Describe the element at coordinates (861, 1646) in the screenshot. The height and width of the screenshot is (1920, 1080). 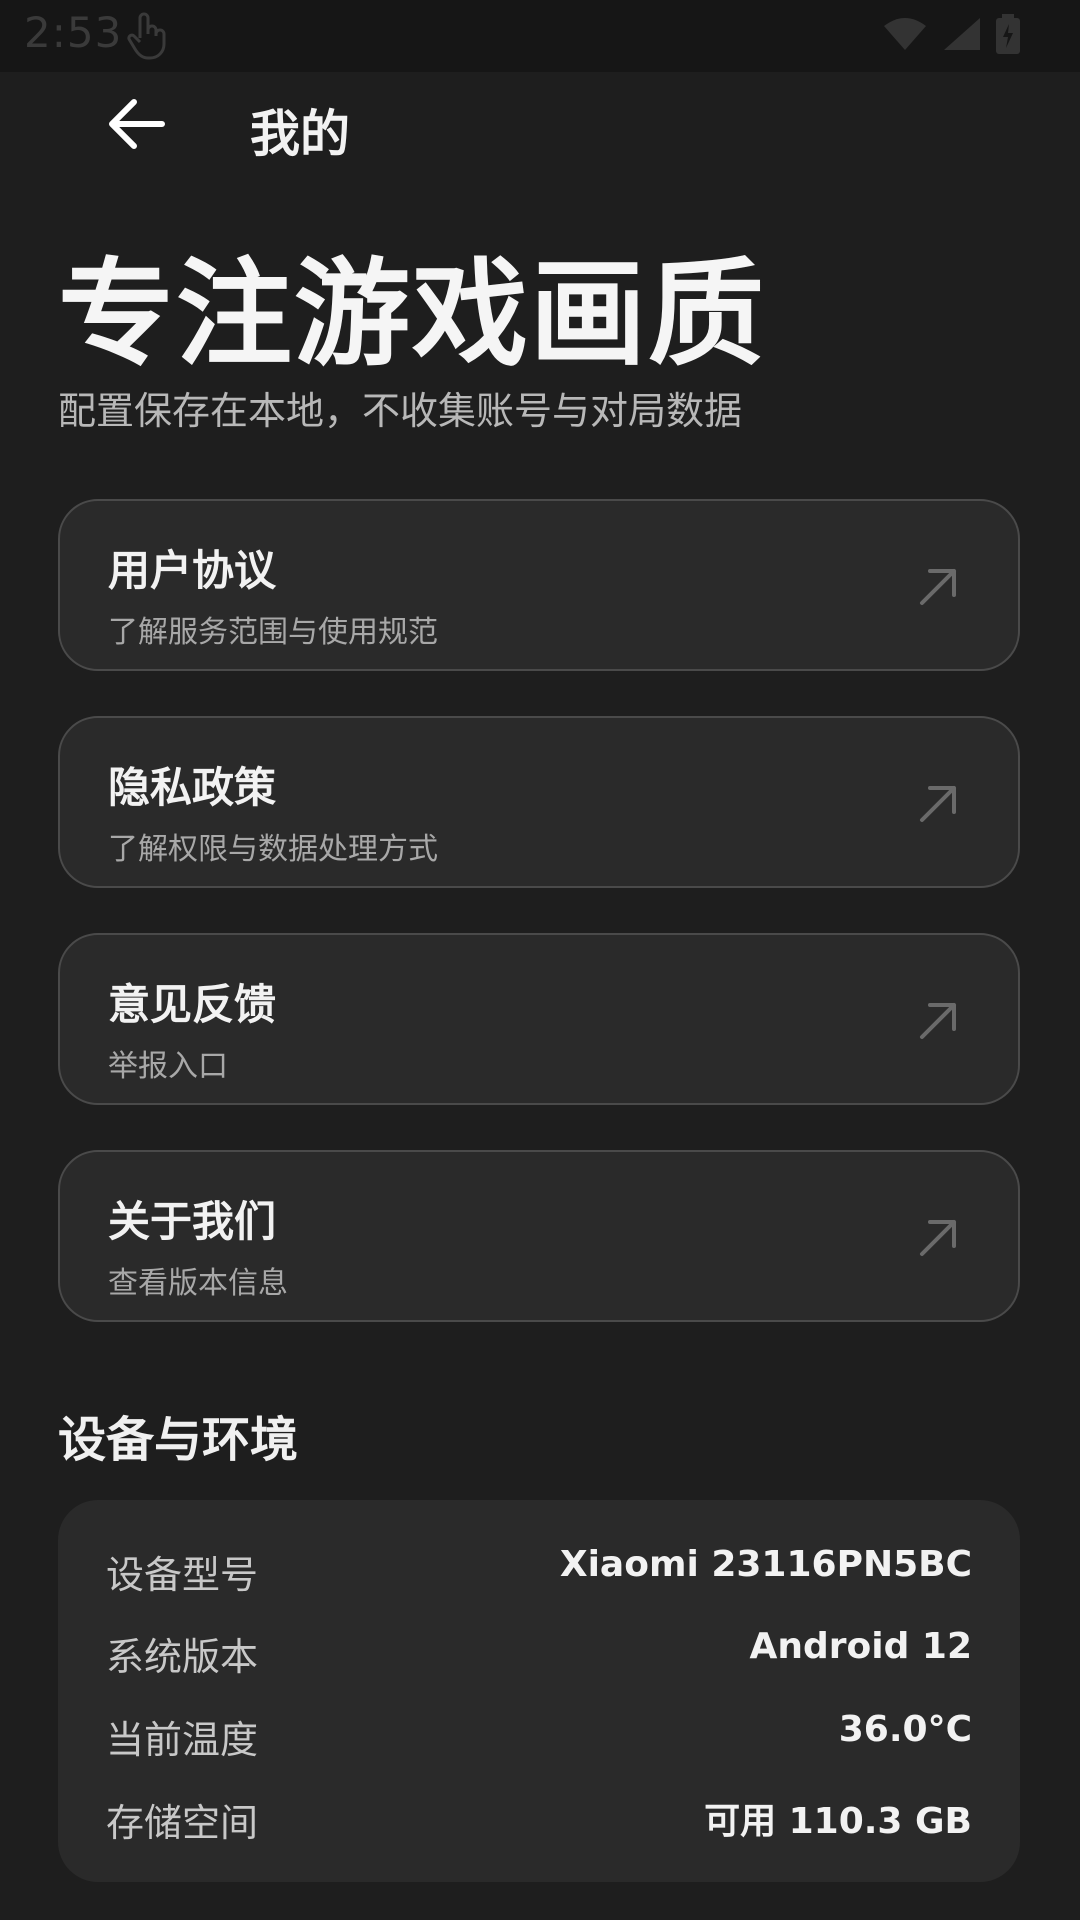
I see `info-value: Android 12` at that location.